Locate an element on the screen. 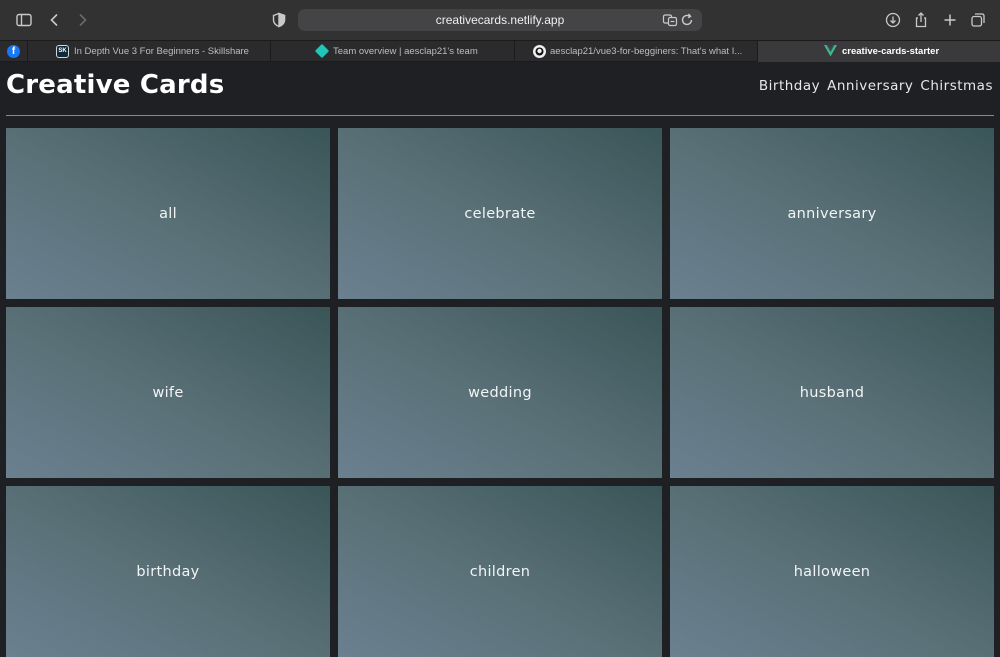  address-bar: creativecards.netlify.app is located at coordinates (500, 20).